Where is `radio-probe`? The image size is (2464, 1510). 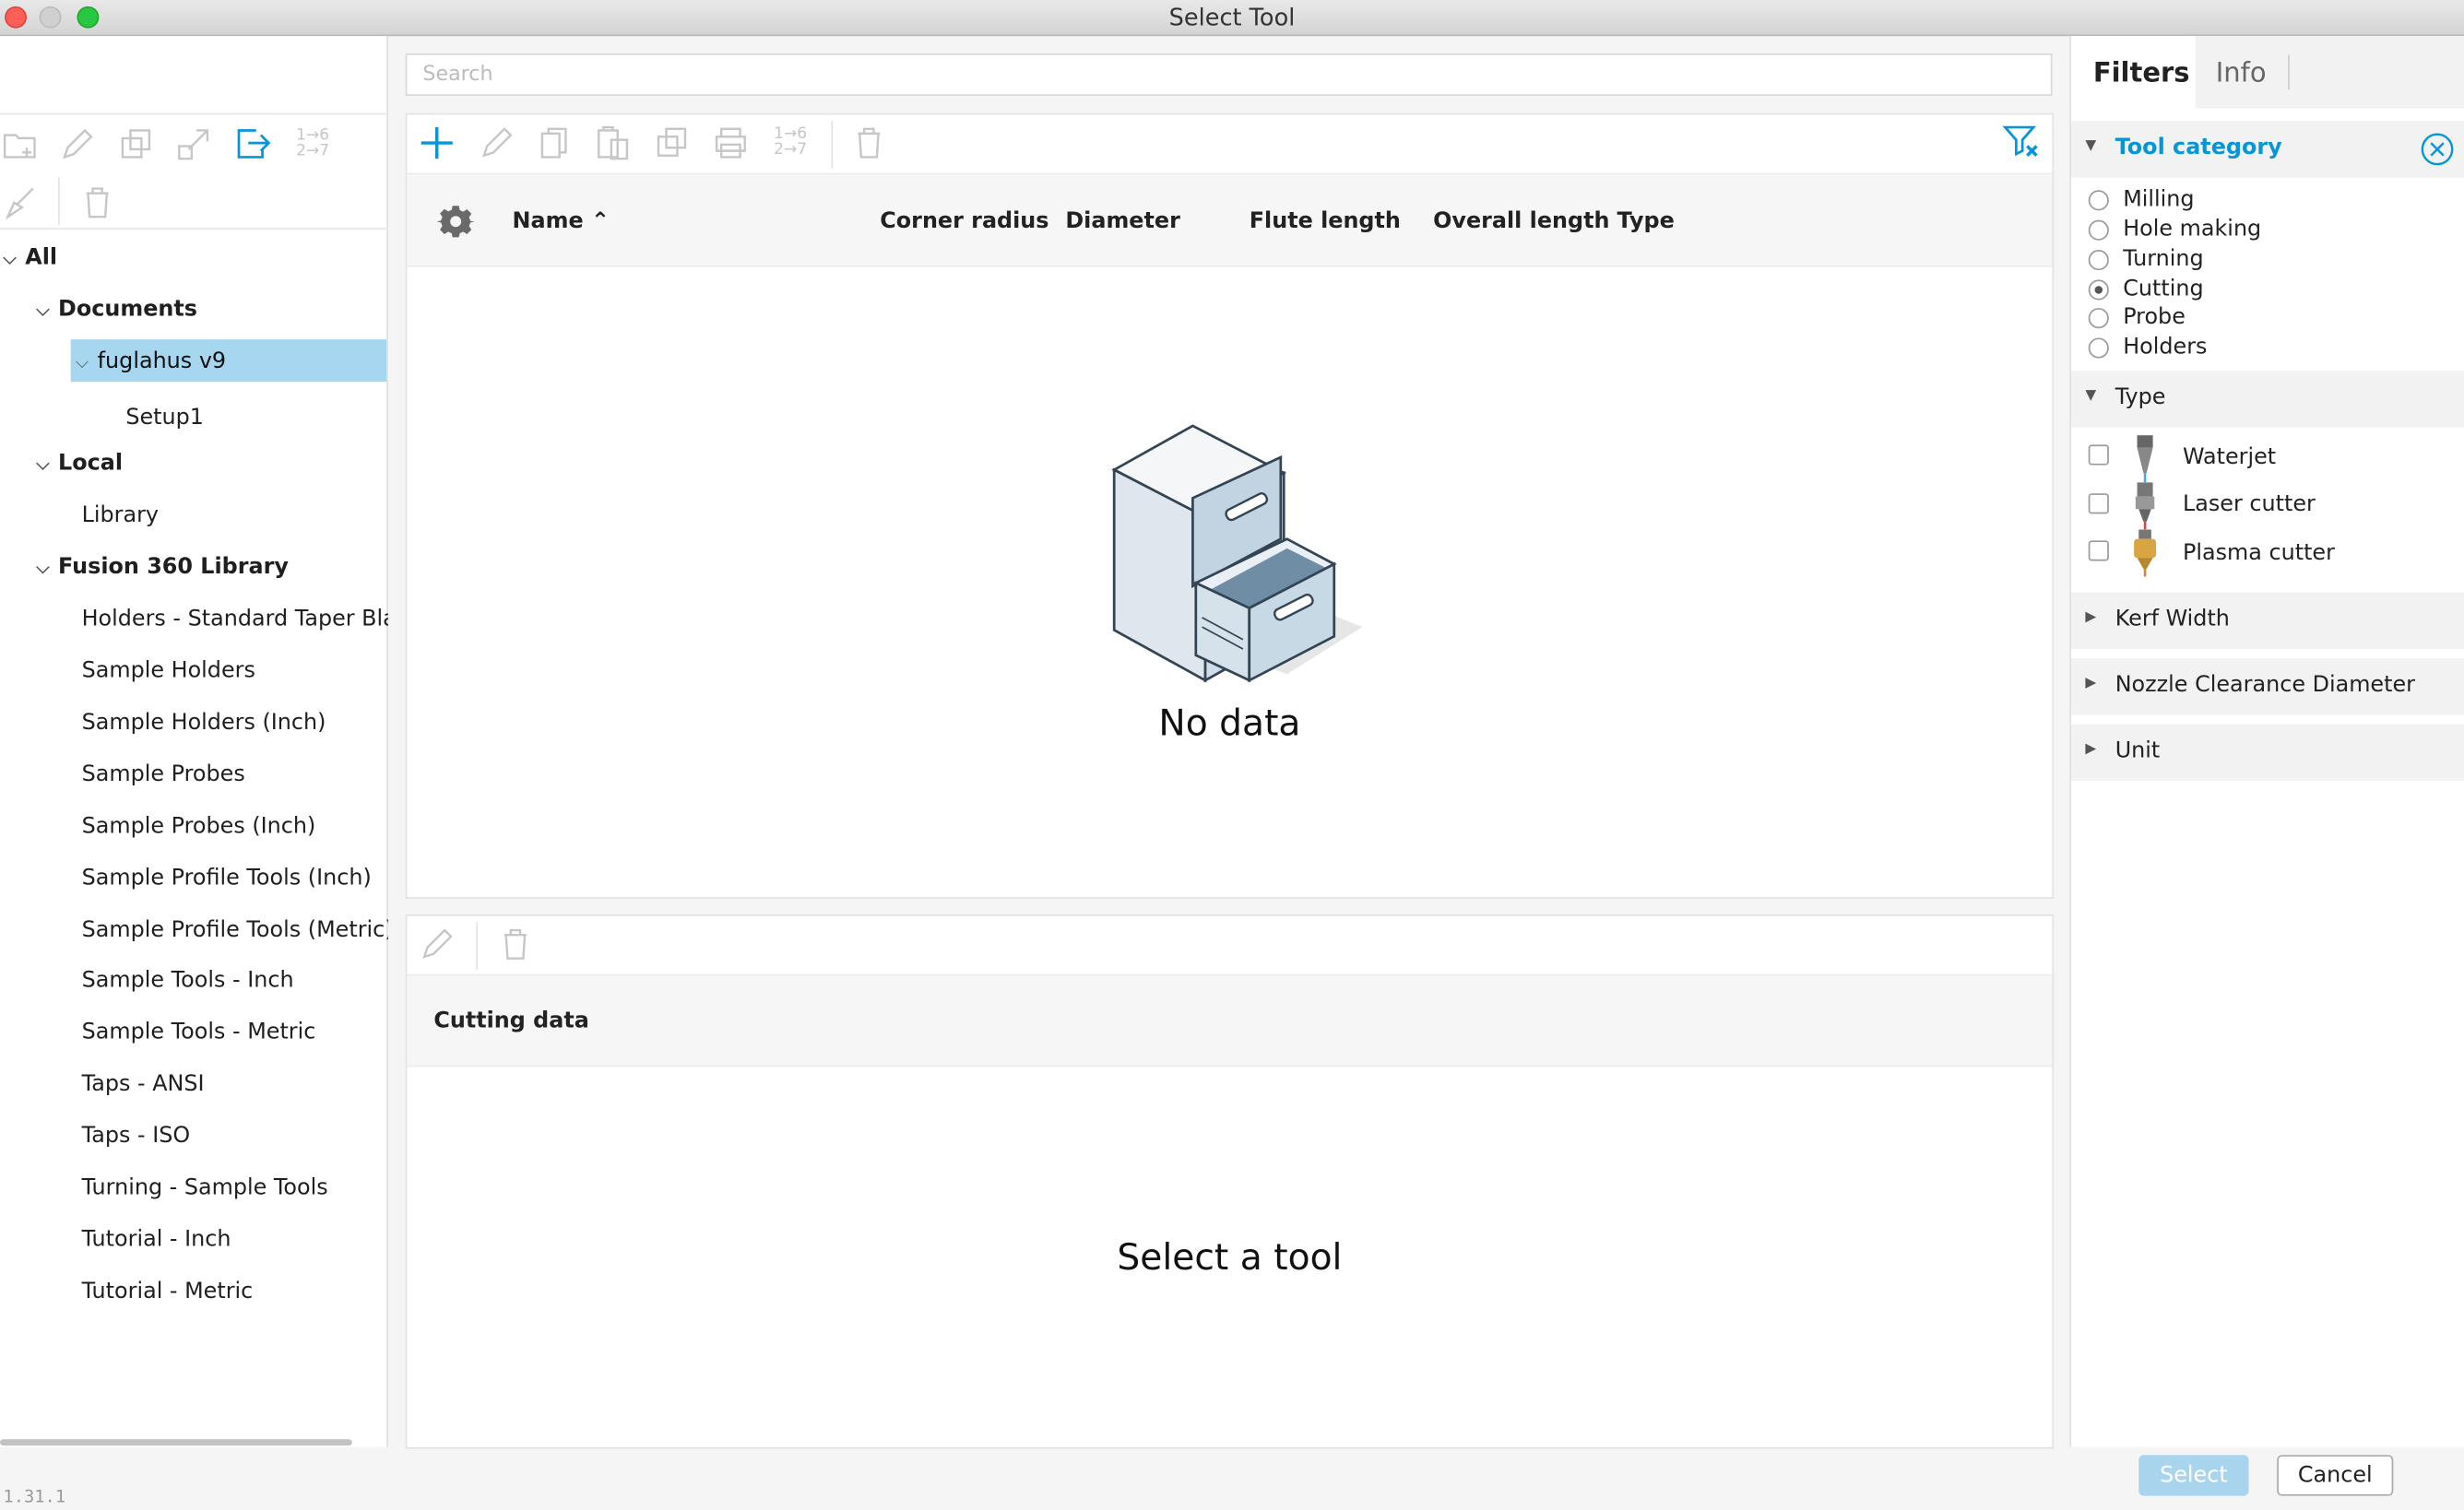 radio-probe is located at coordinates (2099, 318).